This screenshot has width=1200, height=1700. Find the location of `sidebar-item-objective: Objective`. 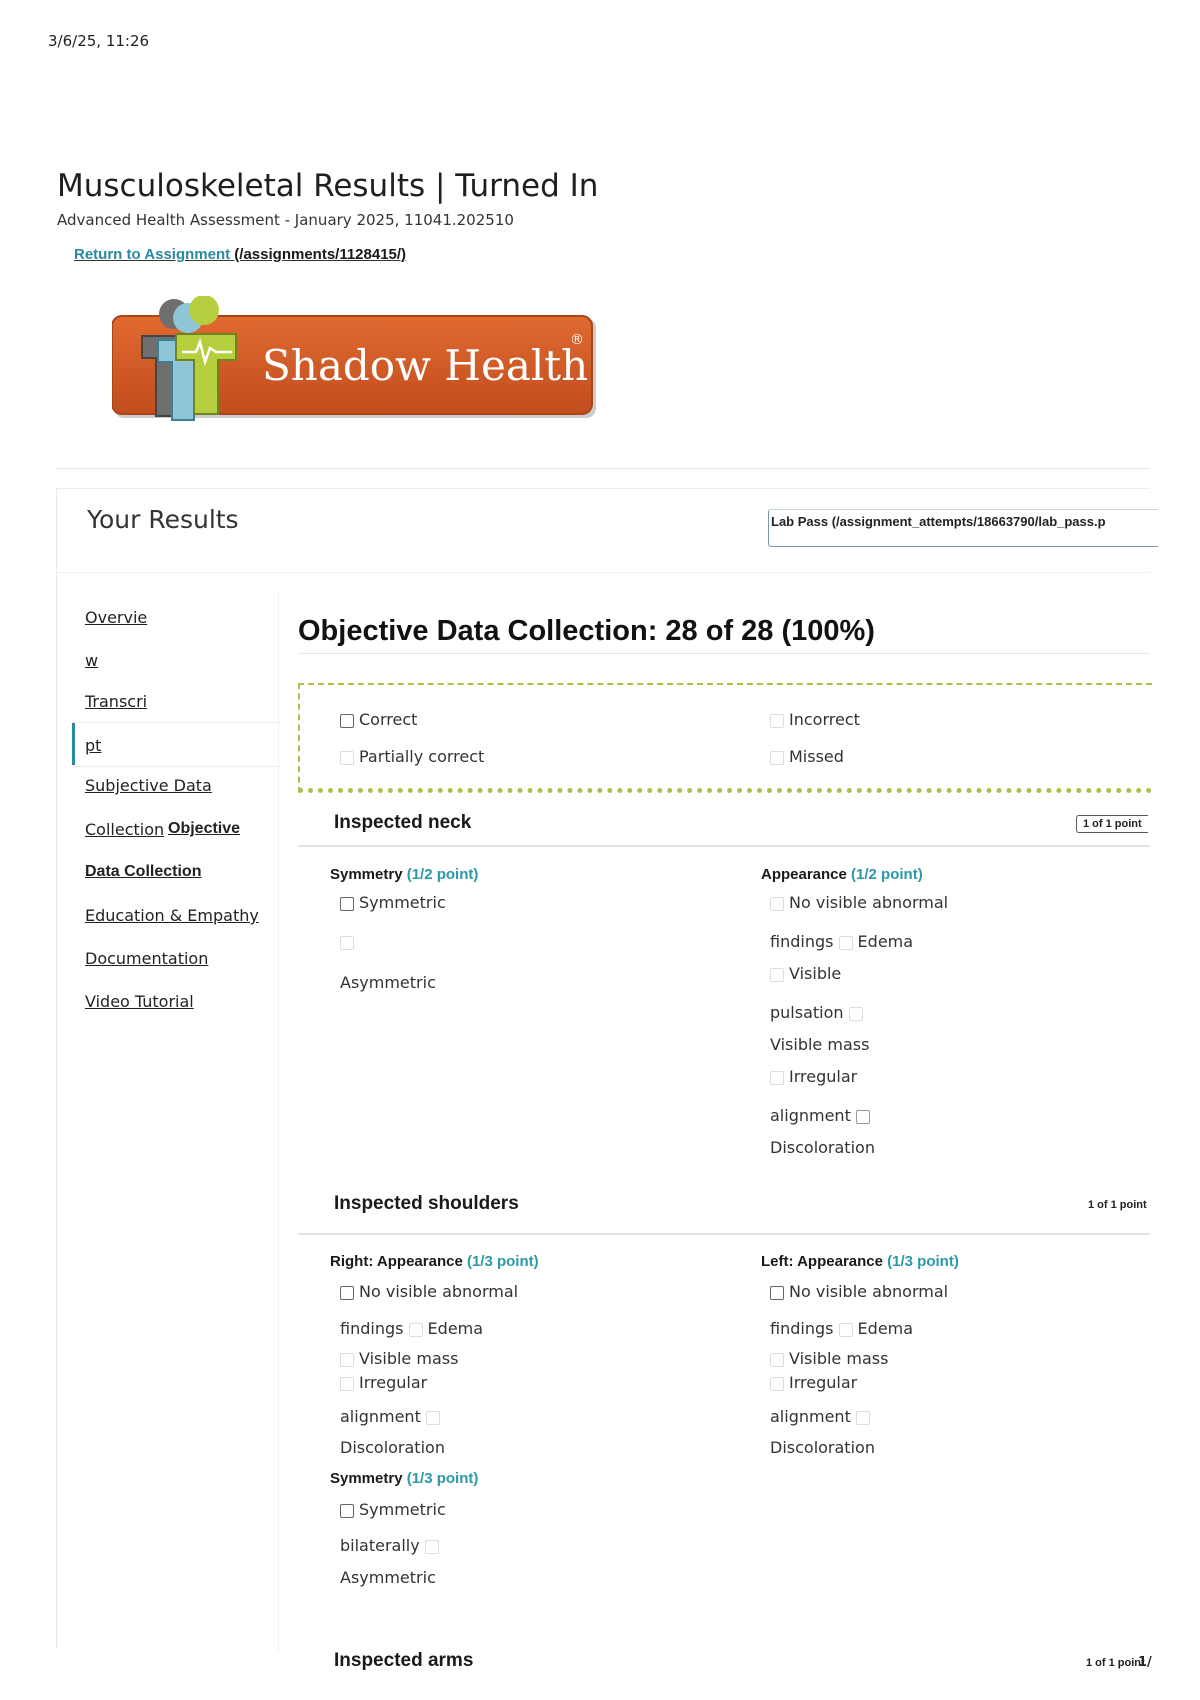

sidebar-item-objective: Objective is located at coordinates (204, 829).